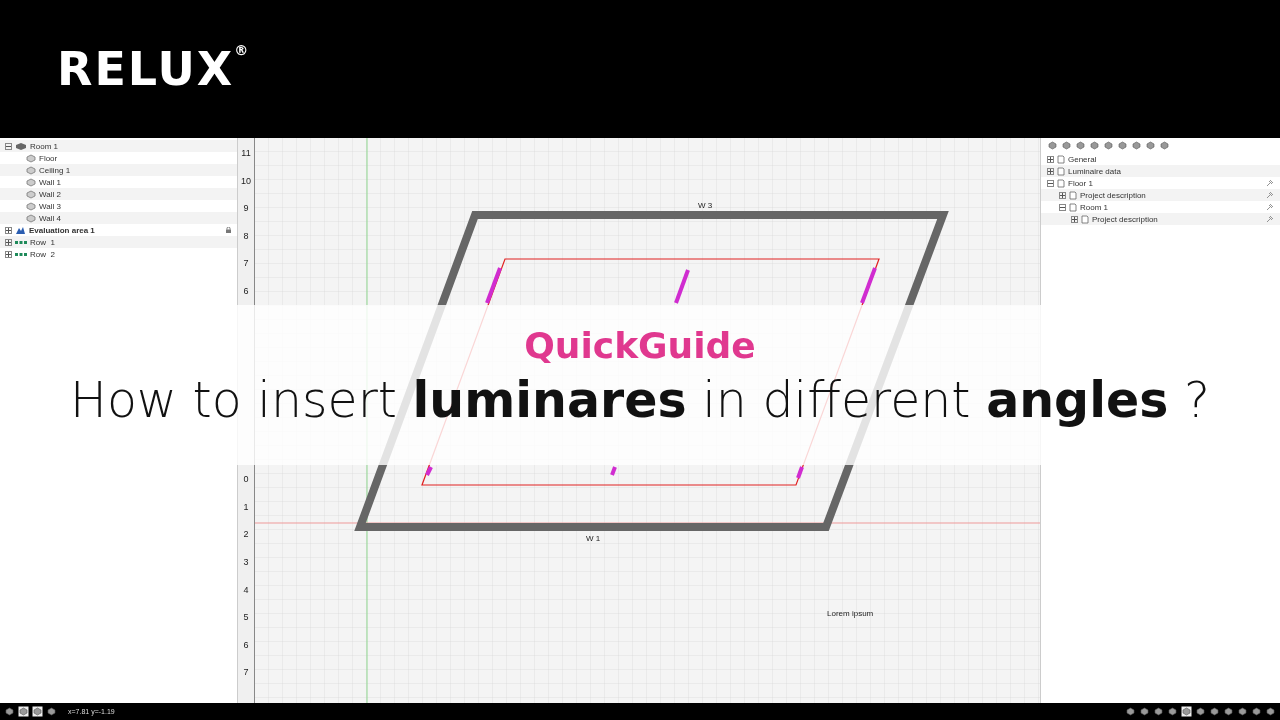 This screenshot has height=720, width=1280. Describe the element at coordinates (246, 154) in the screenshot. I see `ruler-number: 11` at that location.